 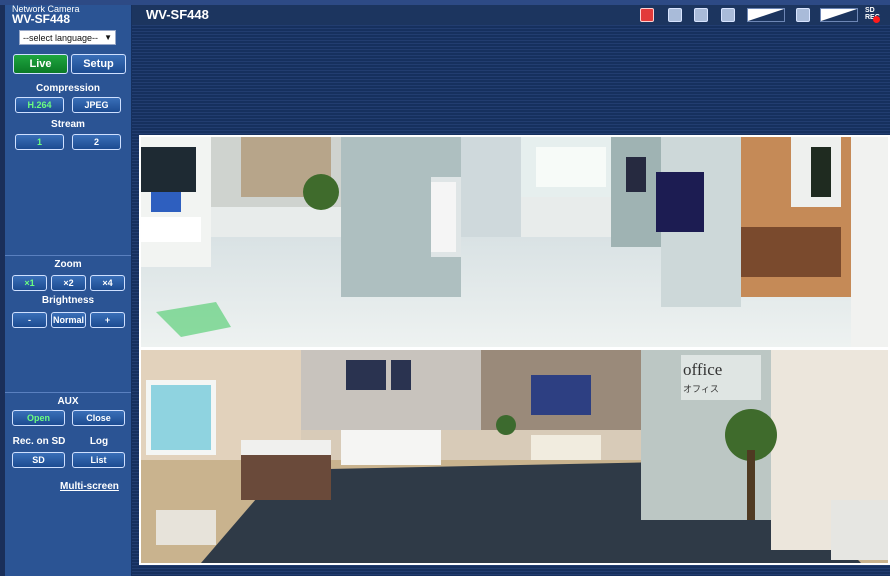 What do you see at coordinates (876, 19) in the screenshot?
I see `rec-indicator` at bounding box center [876, 19].